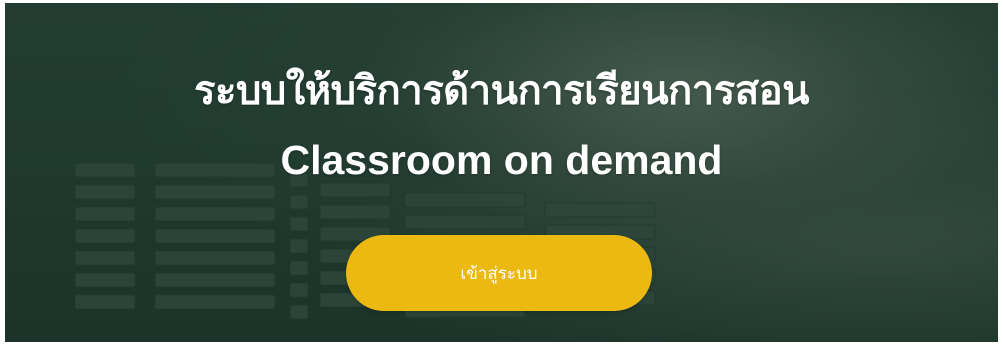 This screenshot has height=345, width=1003. What do you see at coordinates (499, 273) in the screenshot?
I see `login-button: เข้าสู่ระบบ` at bounding box center [499, 273].